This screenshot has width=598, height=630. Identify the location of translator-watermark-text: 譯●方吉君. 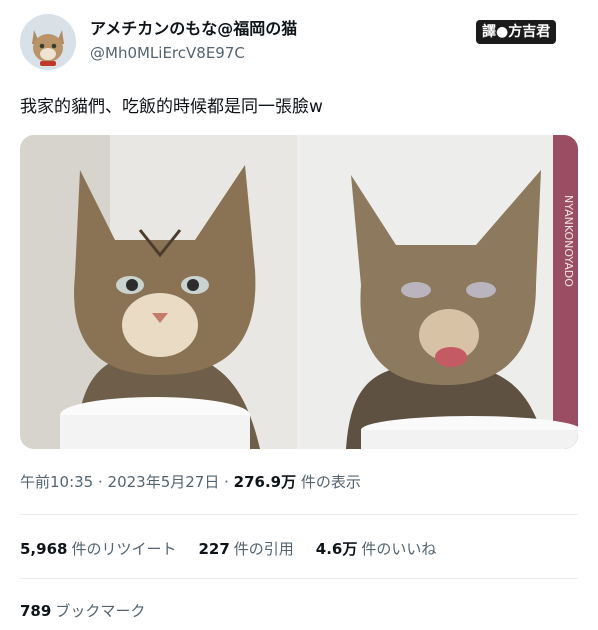
(516, 32).